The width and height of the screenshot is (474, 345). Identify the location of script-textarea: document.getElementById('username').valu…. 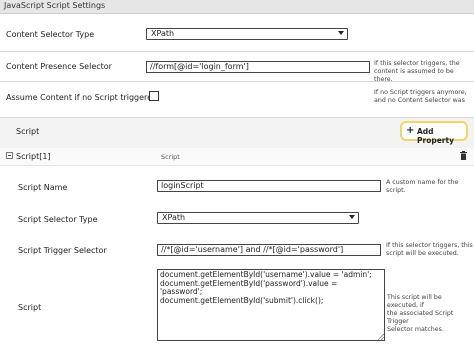
(271, 305).